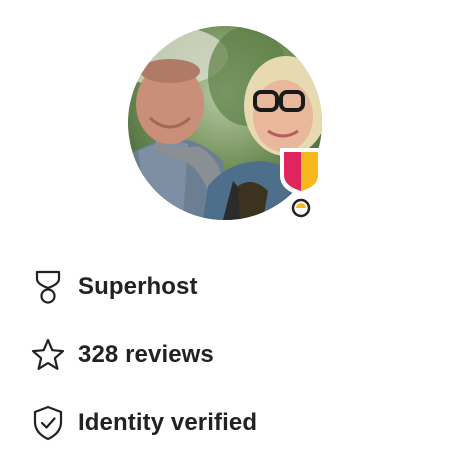  What do you see at coordinates (48, 355) in the screenshot?
I see `star-icon` at bounding box center [48, 355].